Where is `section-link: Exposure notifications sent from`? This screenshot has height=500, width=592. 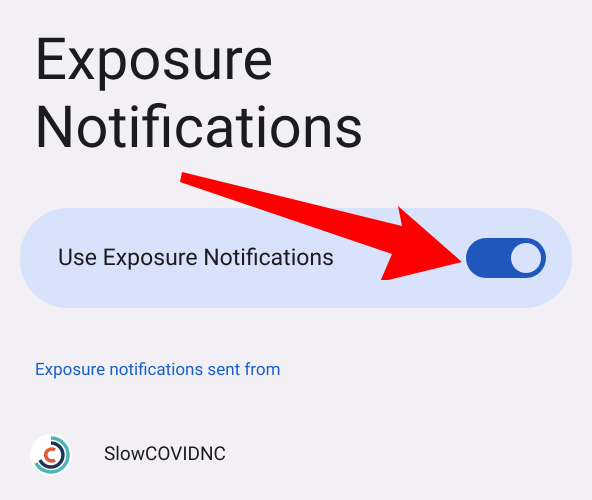 section-link: Exposure notifications sent from is located at coordinates (157, 371).